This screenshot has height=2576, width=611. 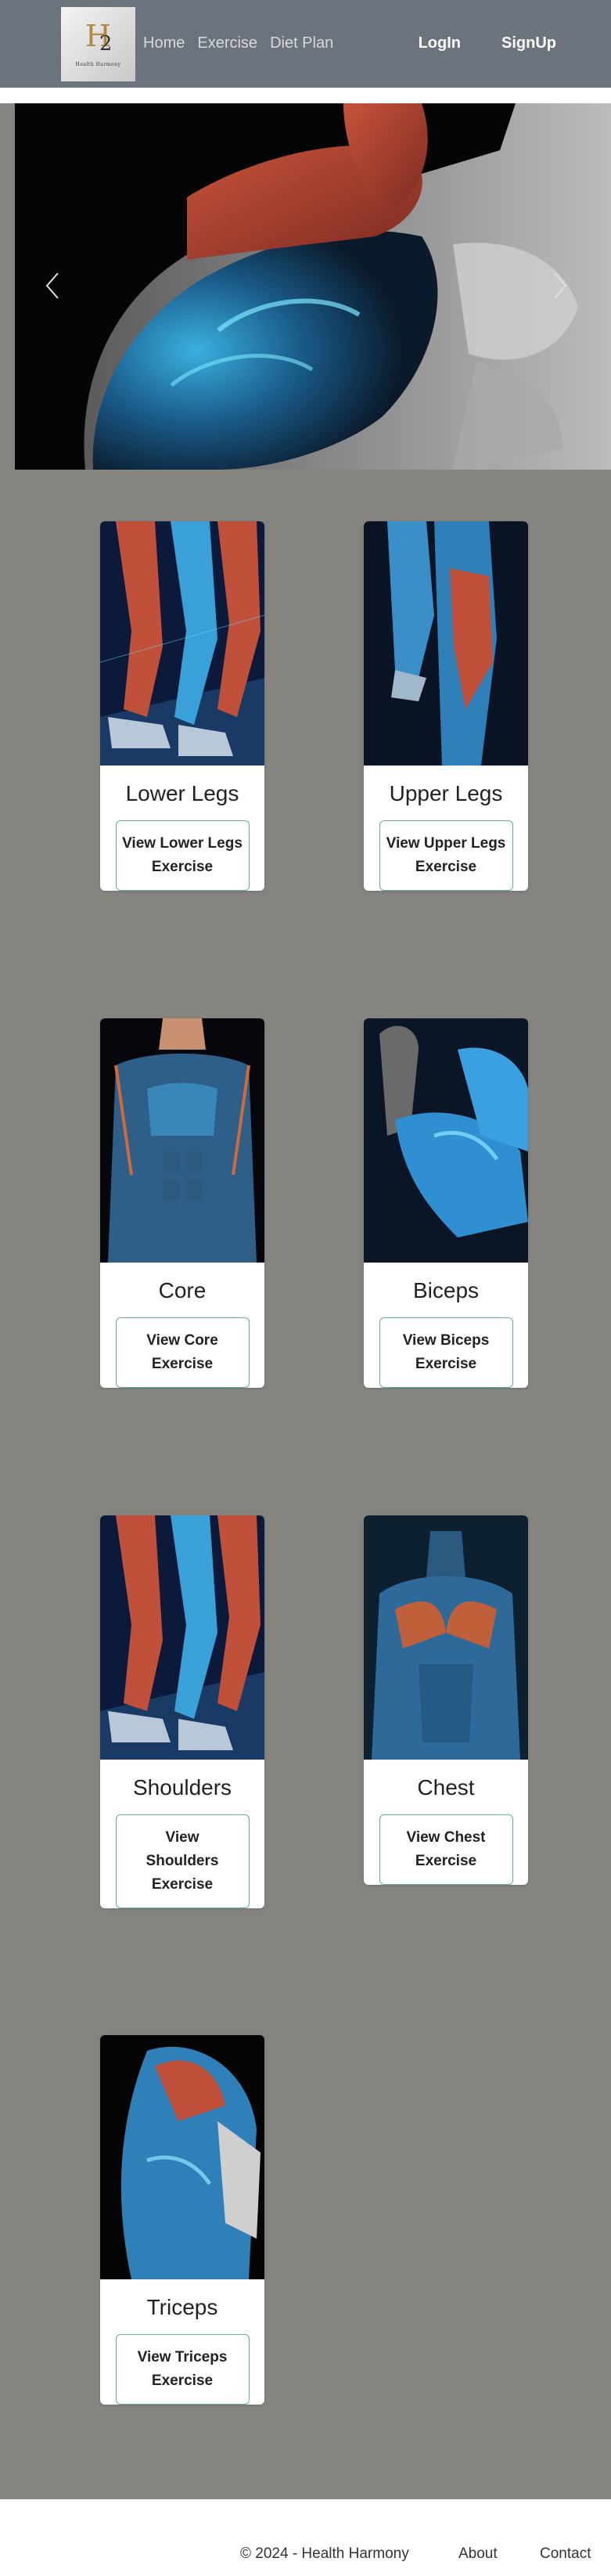 I want to click on hero-carousel, so click(x=313, y=286).